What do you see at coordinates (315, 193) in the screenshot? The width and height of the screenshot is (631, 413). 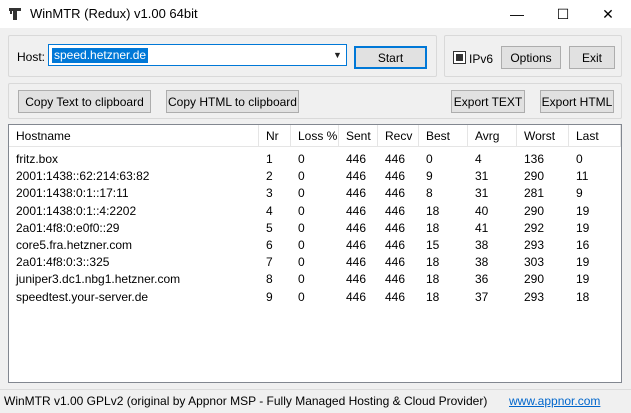 I see `table-row: 2001:1438:0:1::17:11 3 0 446 446 8 31 281 9` at bounding box center [315, 193].